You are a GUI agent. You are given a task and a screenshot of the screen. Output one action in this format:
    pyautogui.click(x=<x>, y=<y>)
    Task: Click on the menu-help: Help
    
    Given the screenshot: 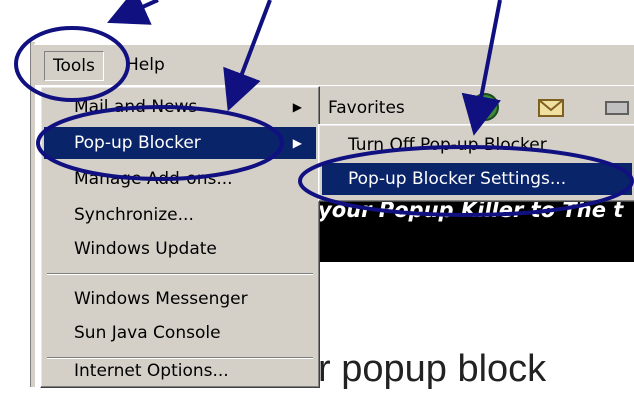 What is the action you would take?
    pyautogui.click(x=145, y=65)
    